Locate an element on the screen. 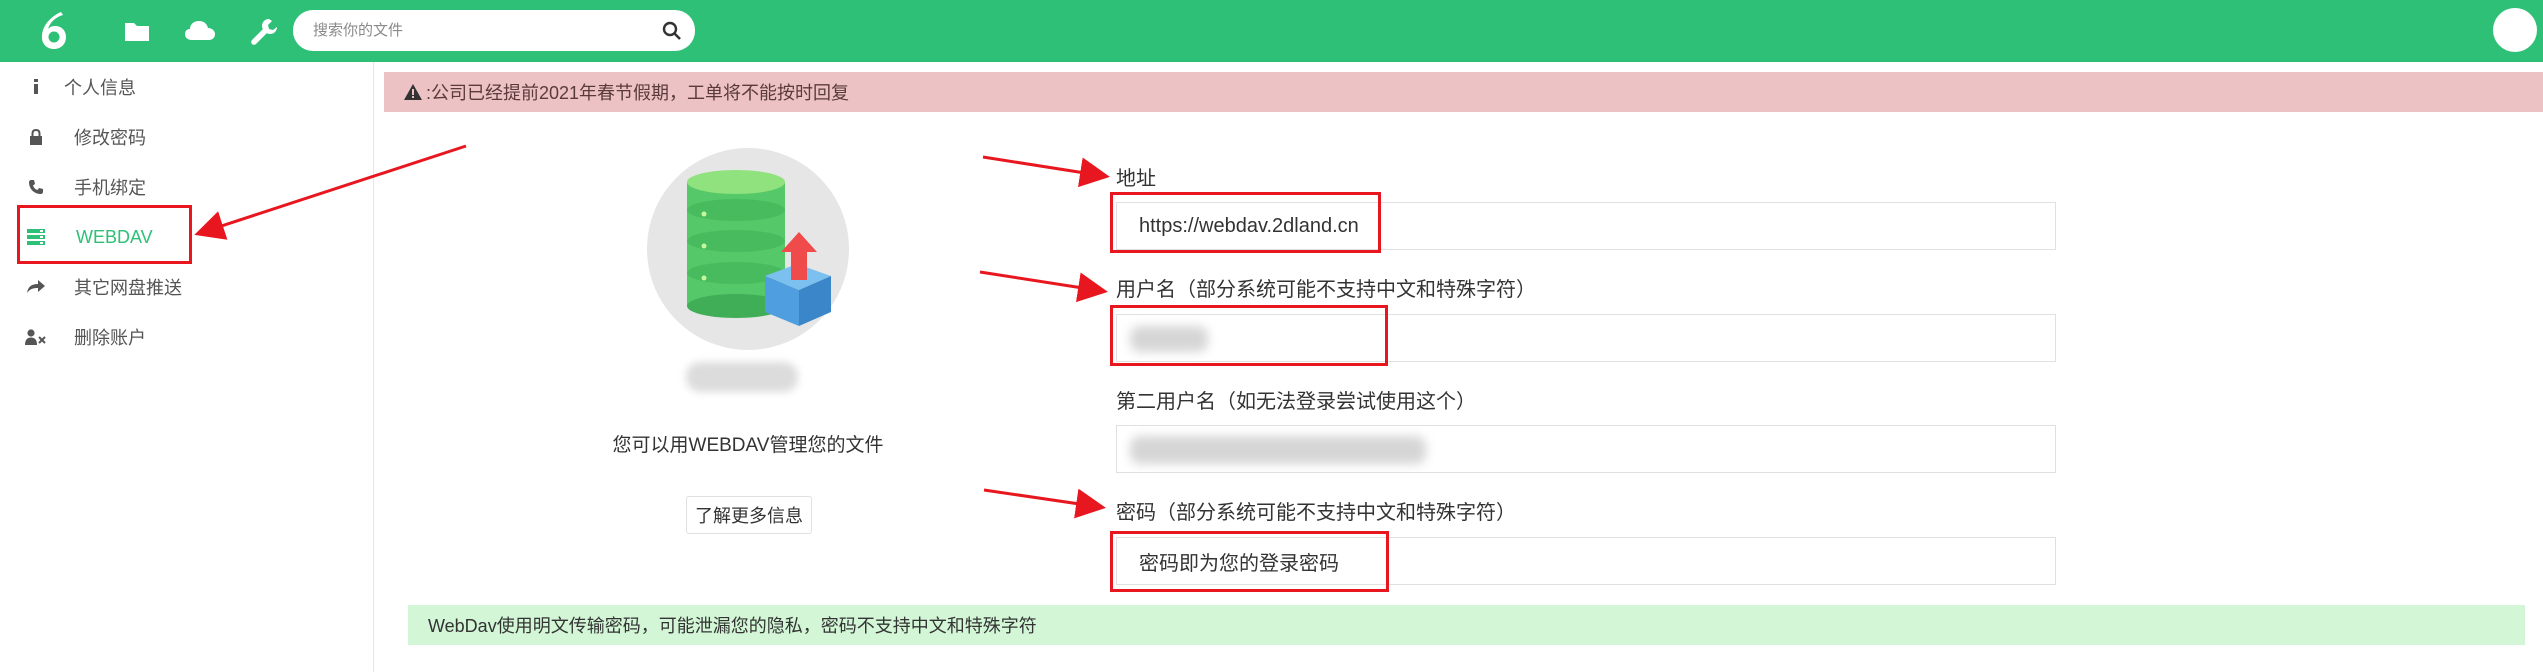 The image size is (2543, 672). sidebar-item-label: 删除账户 is located at coordinates (110, 338).